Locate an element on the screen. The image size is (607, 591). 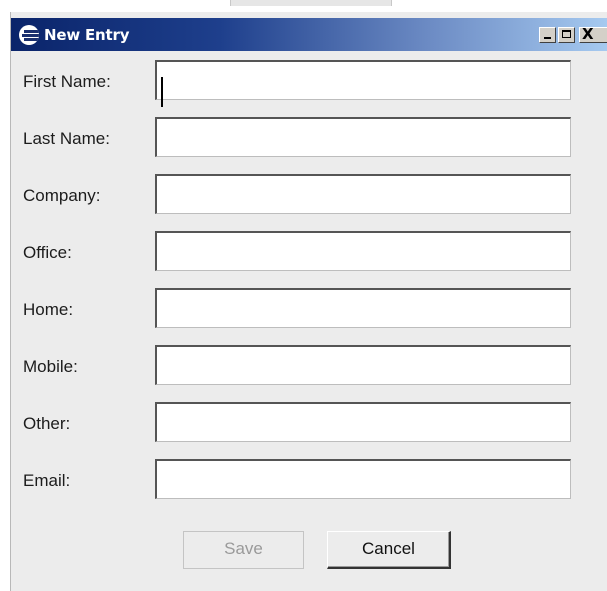
form-row-home: Home: is located at coordinates (309, 309).